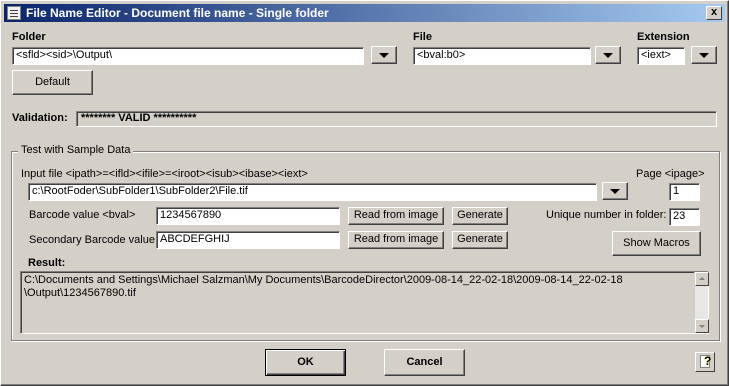 This screenshot has width=729, height=386. Describe the element at coordinates (396, 240) in the screenshot. I see `read-secondary-button: Read from image` at that location.